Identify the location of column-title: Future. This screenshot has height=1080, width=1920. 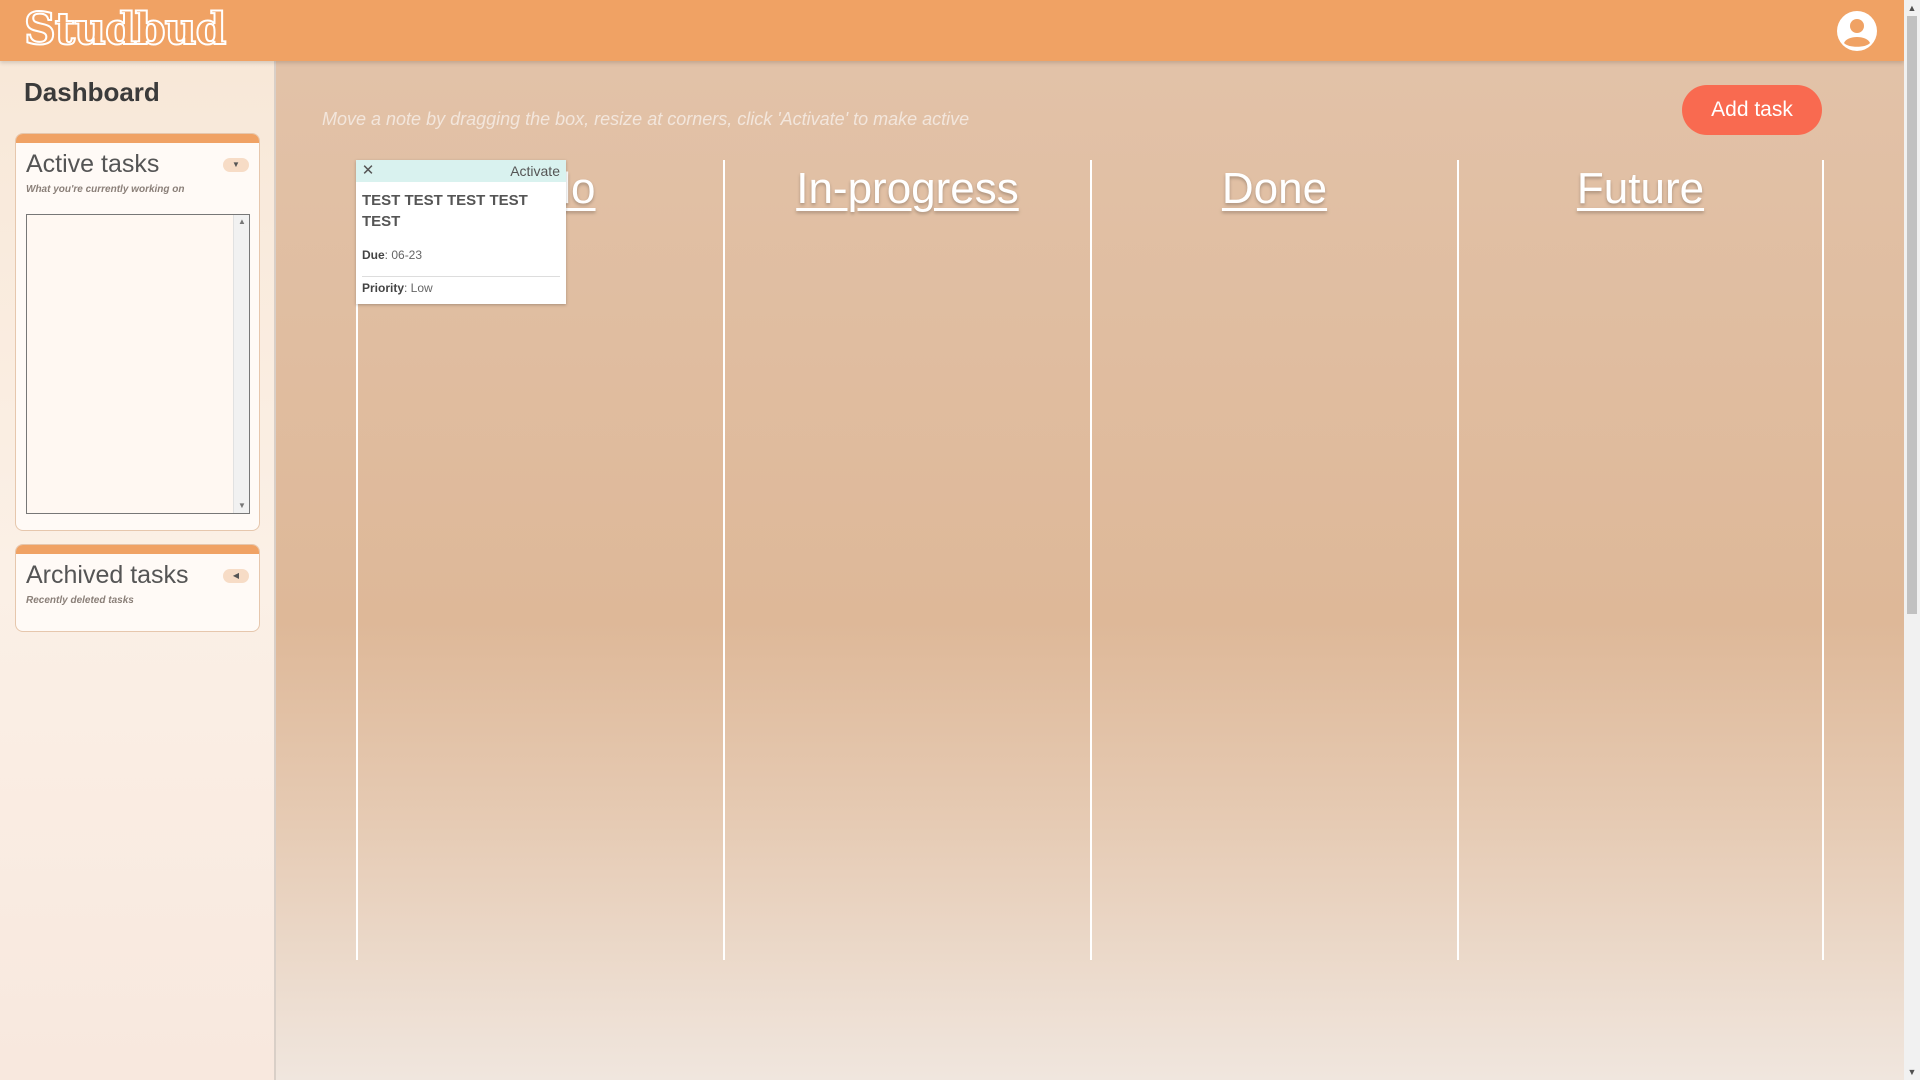
(1640, 188).